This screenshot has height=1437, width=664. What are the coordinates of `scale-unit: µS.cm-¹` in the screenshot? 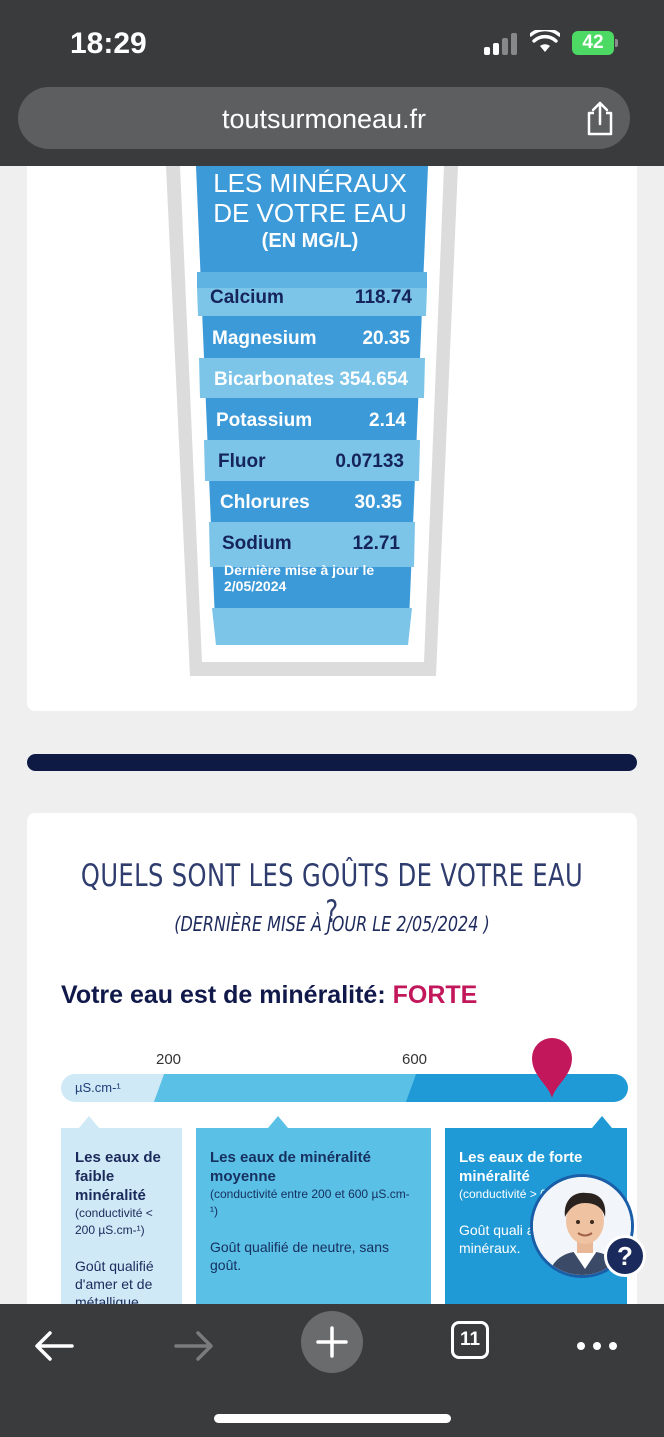 It's located at (98, 1087).